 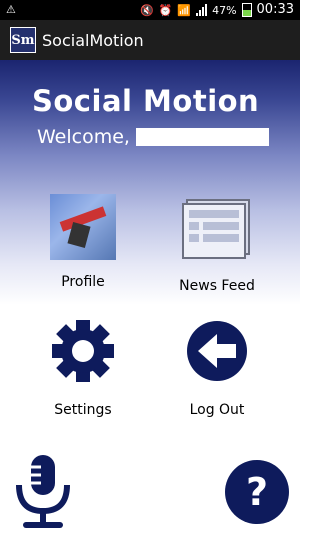 What do you see at coordinates (202, 10) in the screenshot?
I see `signal-icon` at bounding box center [202, 10].